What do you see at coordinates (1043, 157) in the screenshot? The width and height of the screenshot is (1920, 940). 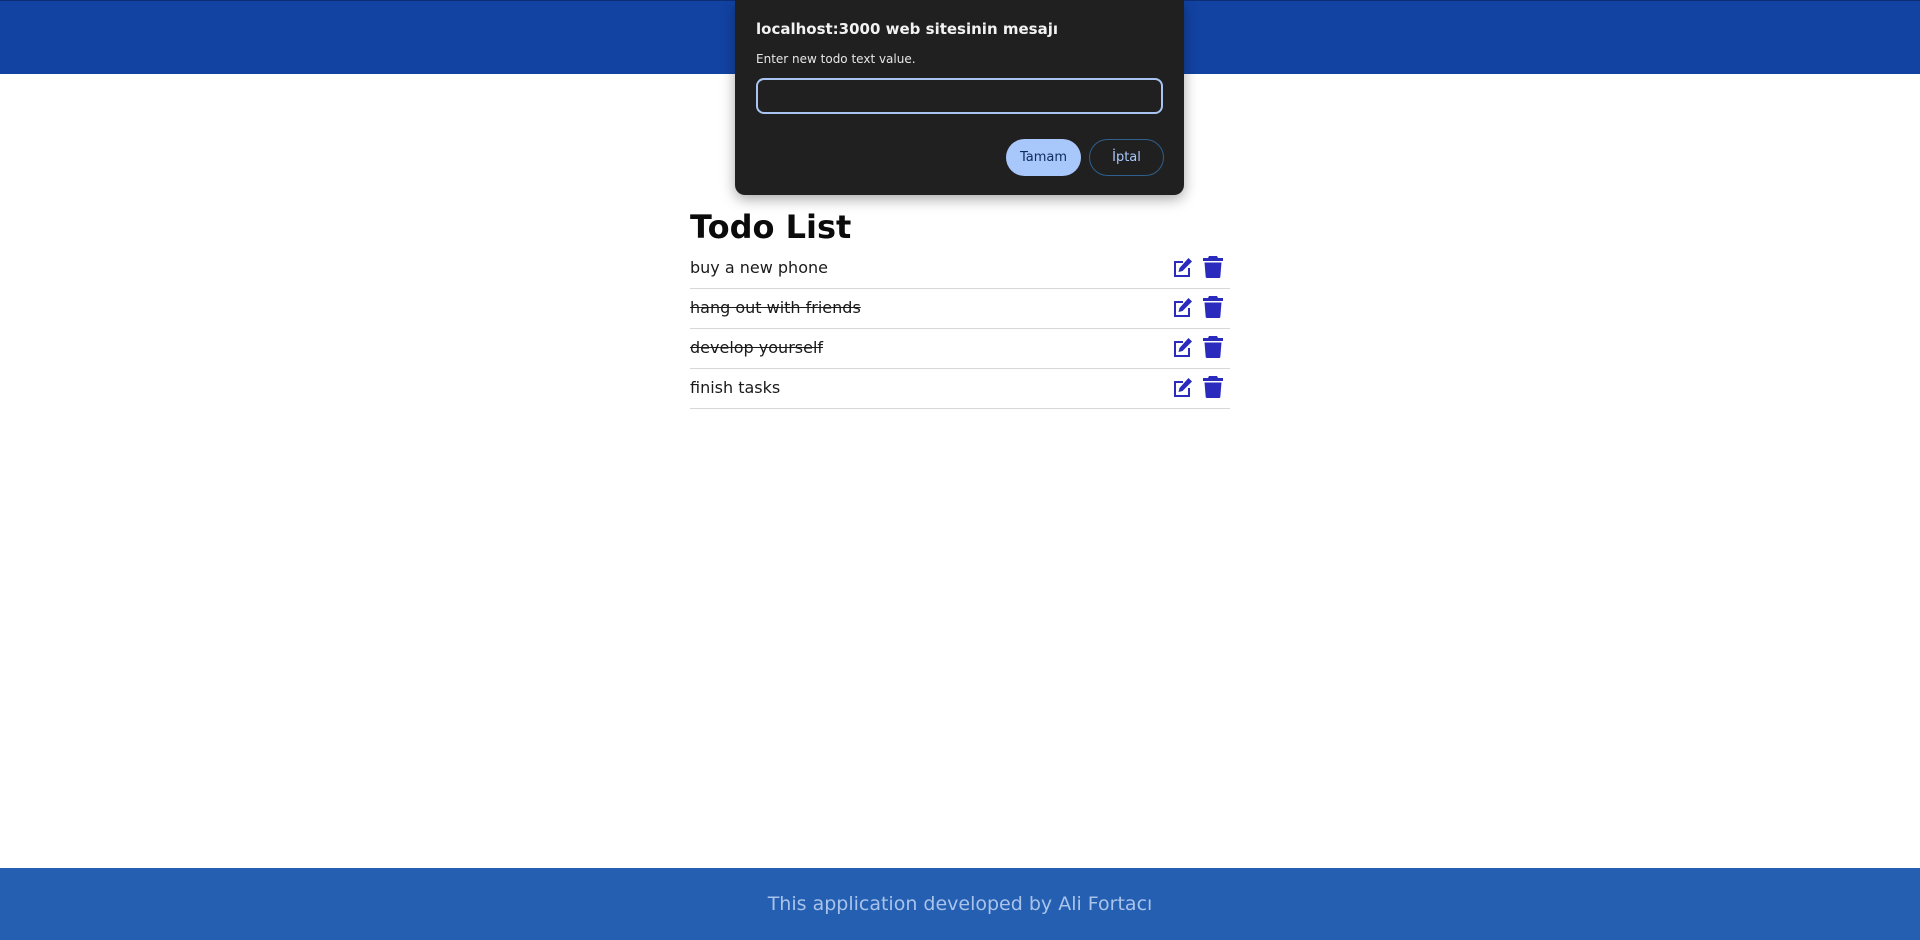 I see `ok-button: Tamam` at bounding box center [1043, 157].